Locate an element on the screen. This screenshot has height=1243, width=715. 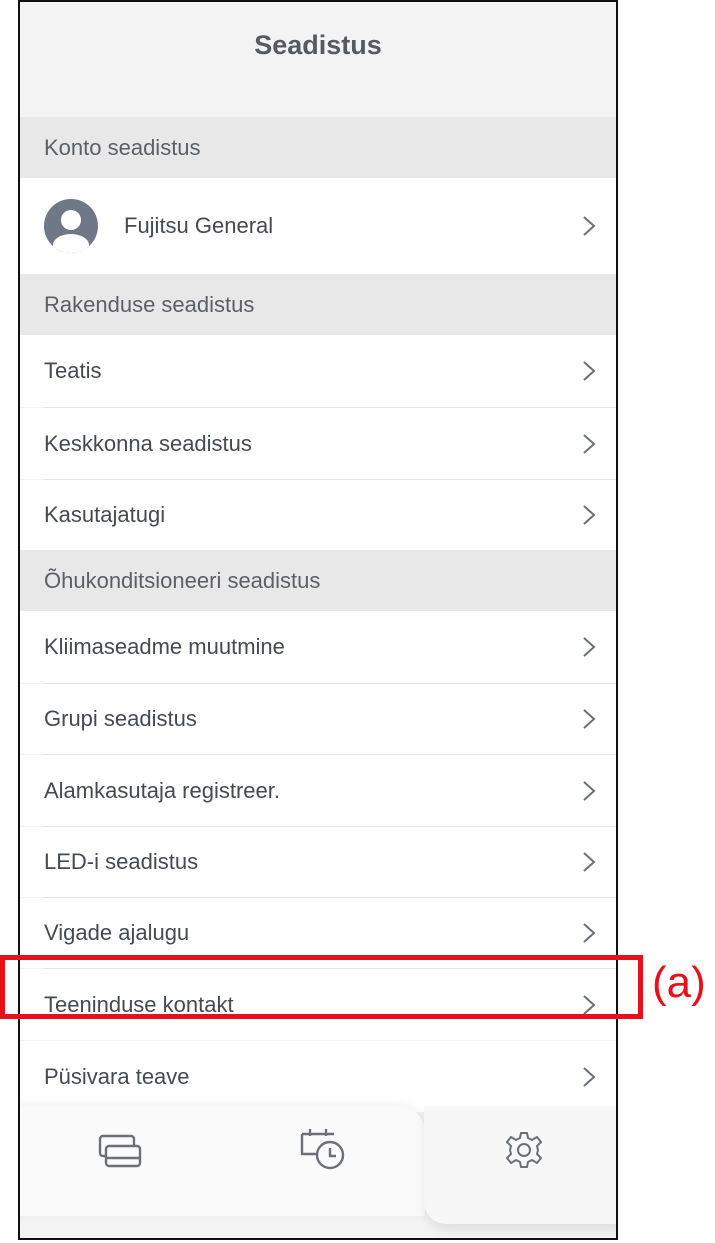
menu-item-teatis: Teatis is located at coordinates (318, 371).